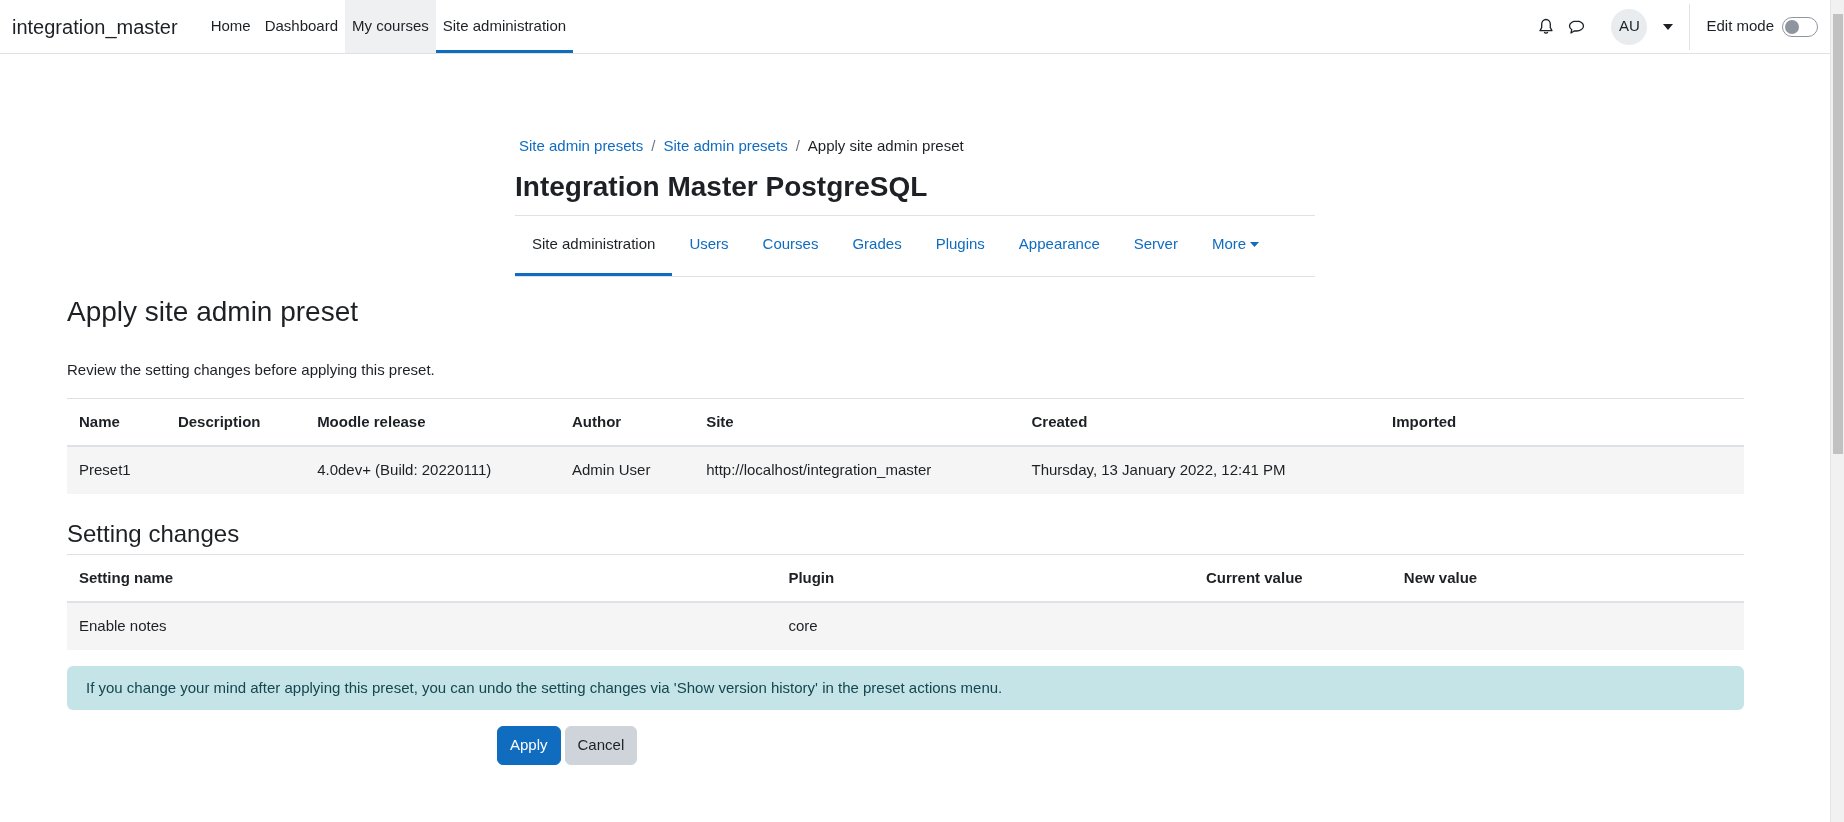 This screenshot has width=1844, height=822. I want to click on scrollbar-thumb, so click(1837, 234).